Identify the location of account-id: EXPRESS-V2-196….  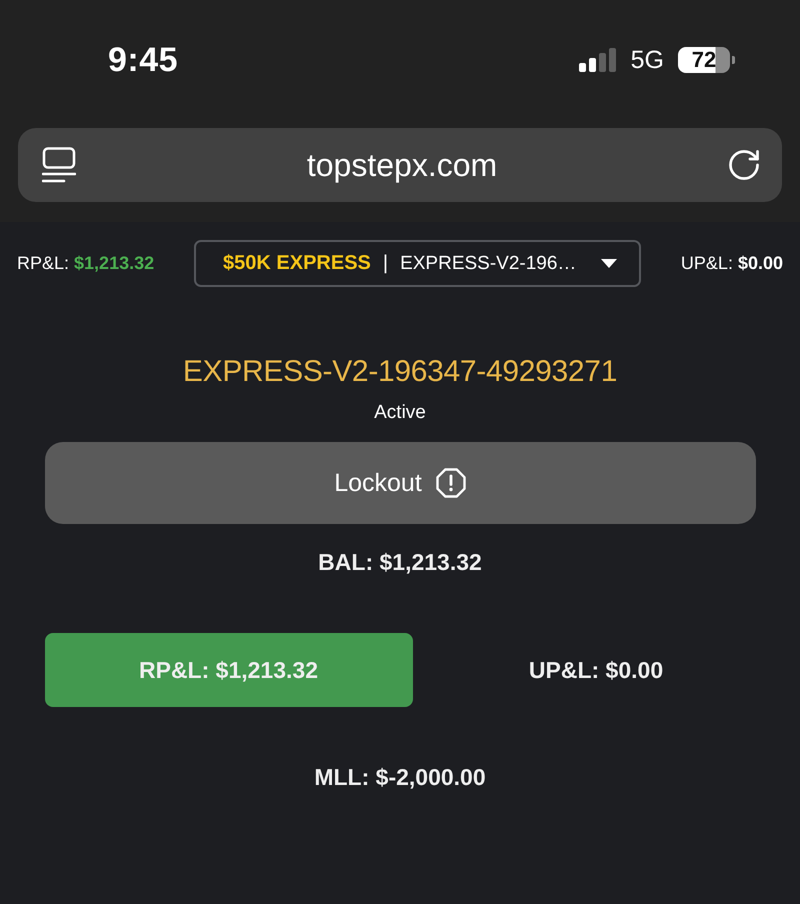
(489, 263).